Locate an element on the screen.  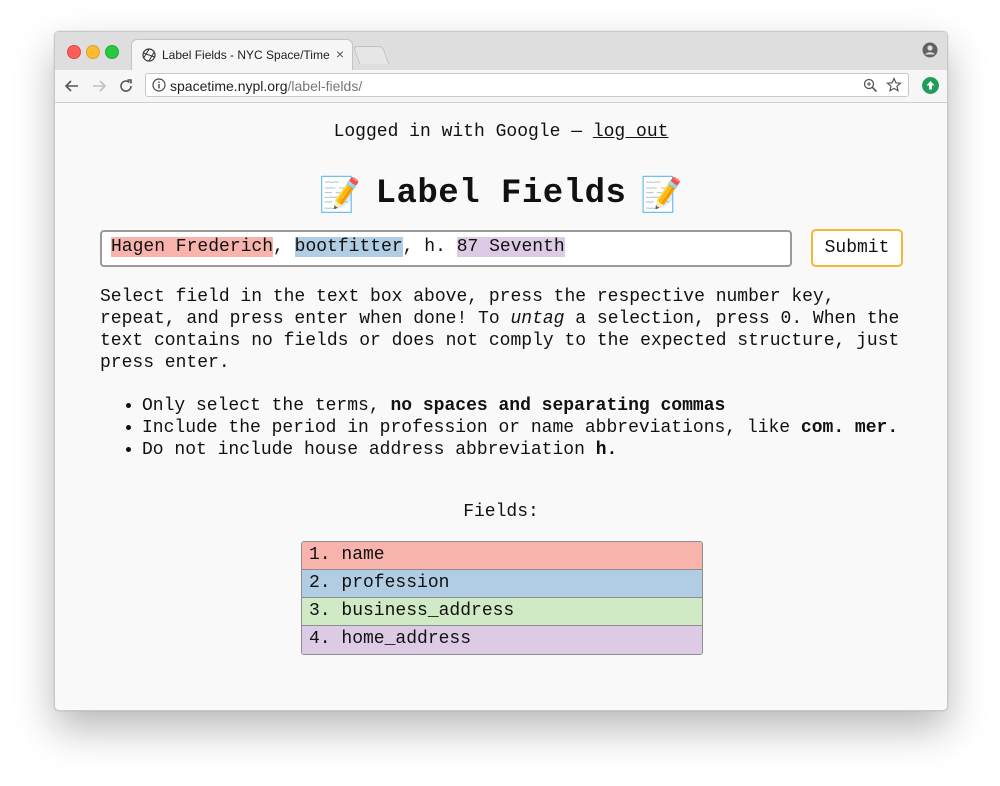
title-text: Label Fields is located at coordinates (501, 194).